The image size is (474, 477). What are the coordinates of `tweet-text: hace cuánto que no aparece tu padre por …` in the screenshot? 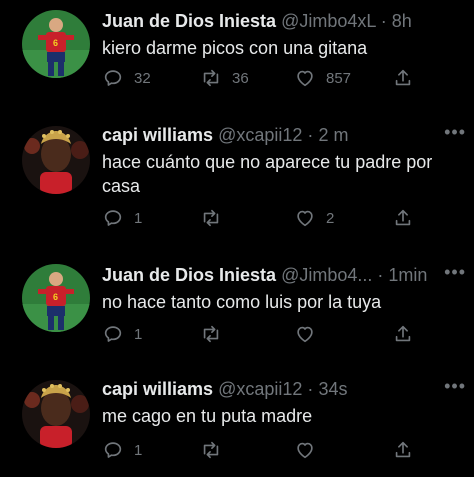 It's located at (267, 174).